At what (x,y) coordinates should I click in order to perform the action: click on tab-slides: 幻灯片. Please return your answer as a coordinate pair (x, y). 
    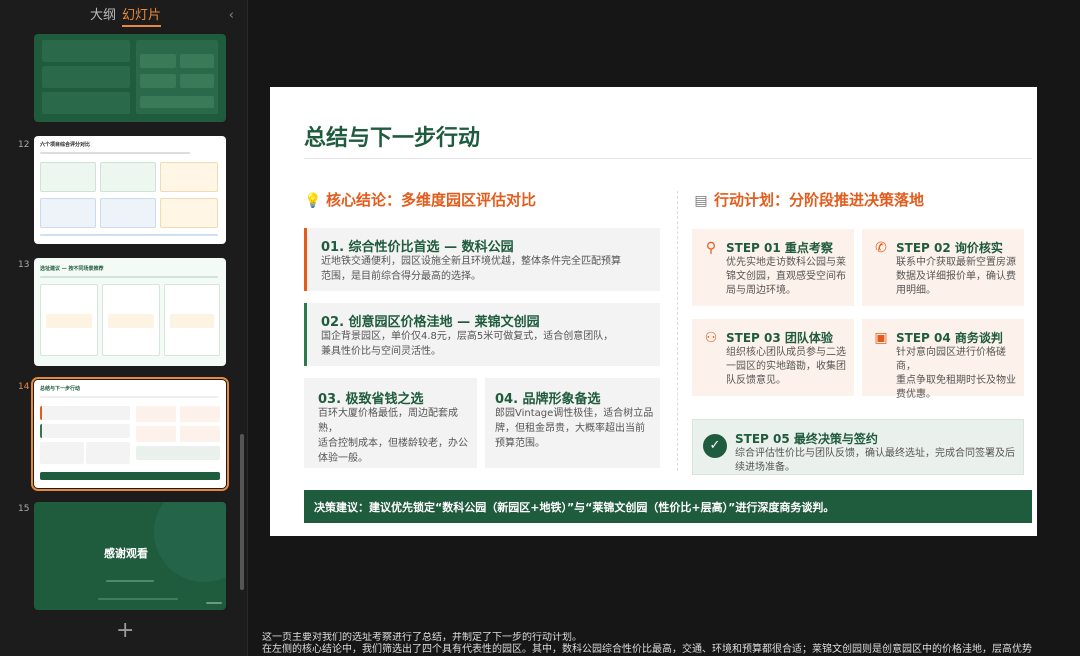
    Looking at the image, I should click on (142, 15).